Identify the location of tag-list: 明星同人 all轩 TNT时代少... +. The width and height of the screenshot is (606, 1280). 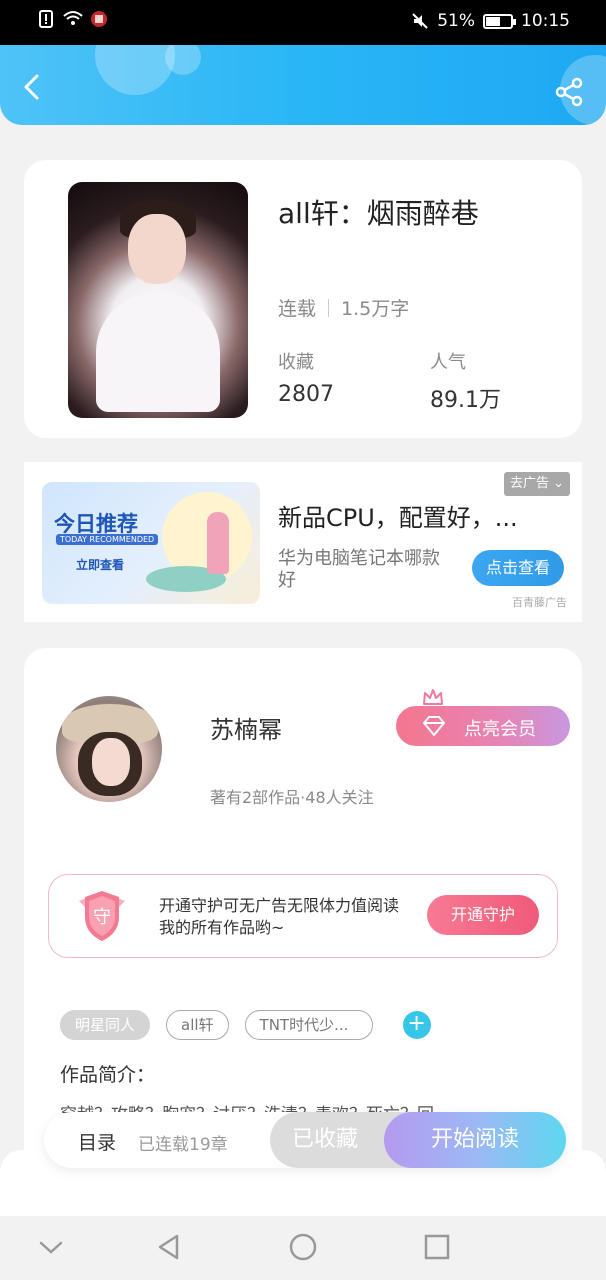
(245, 1025).